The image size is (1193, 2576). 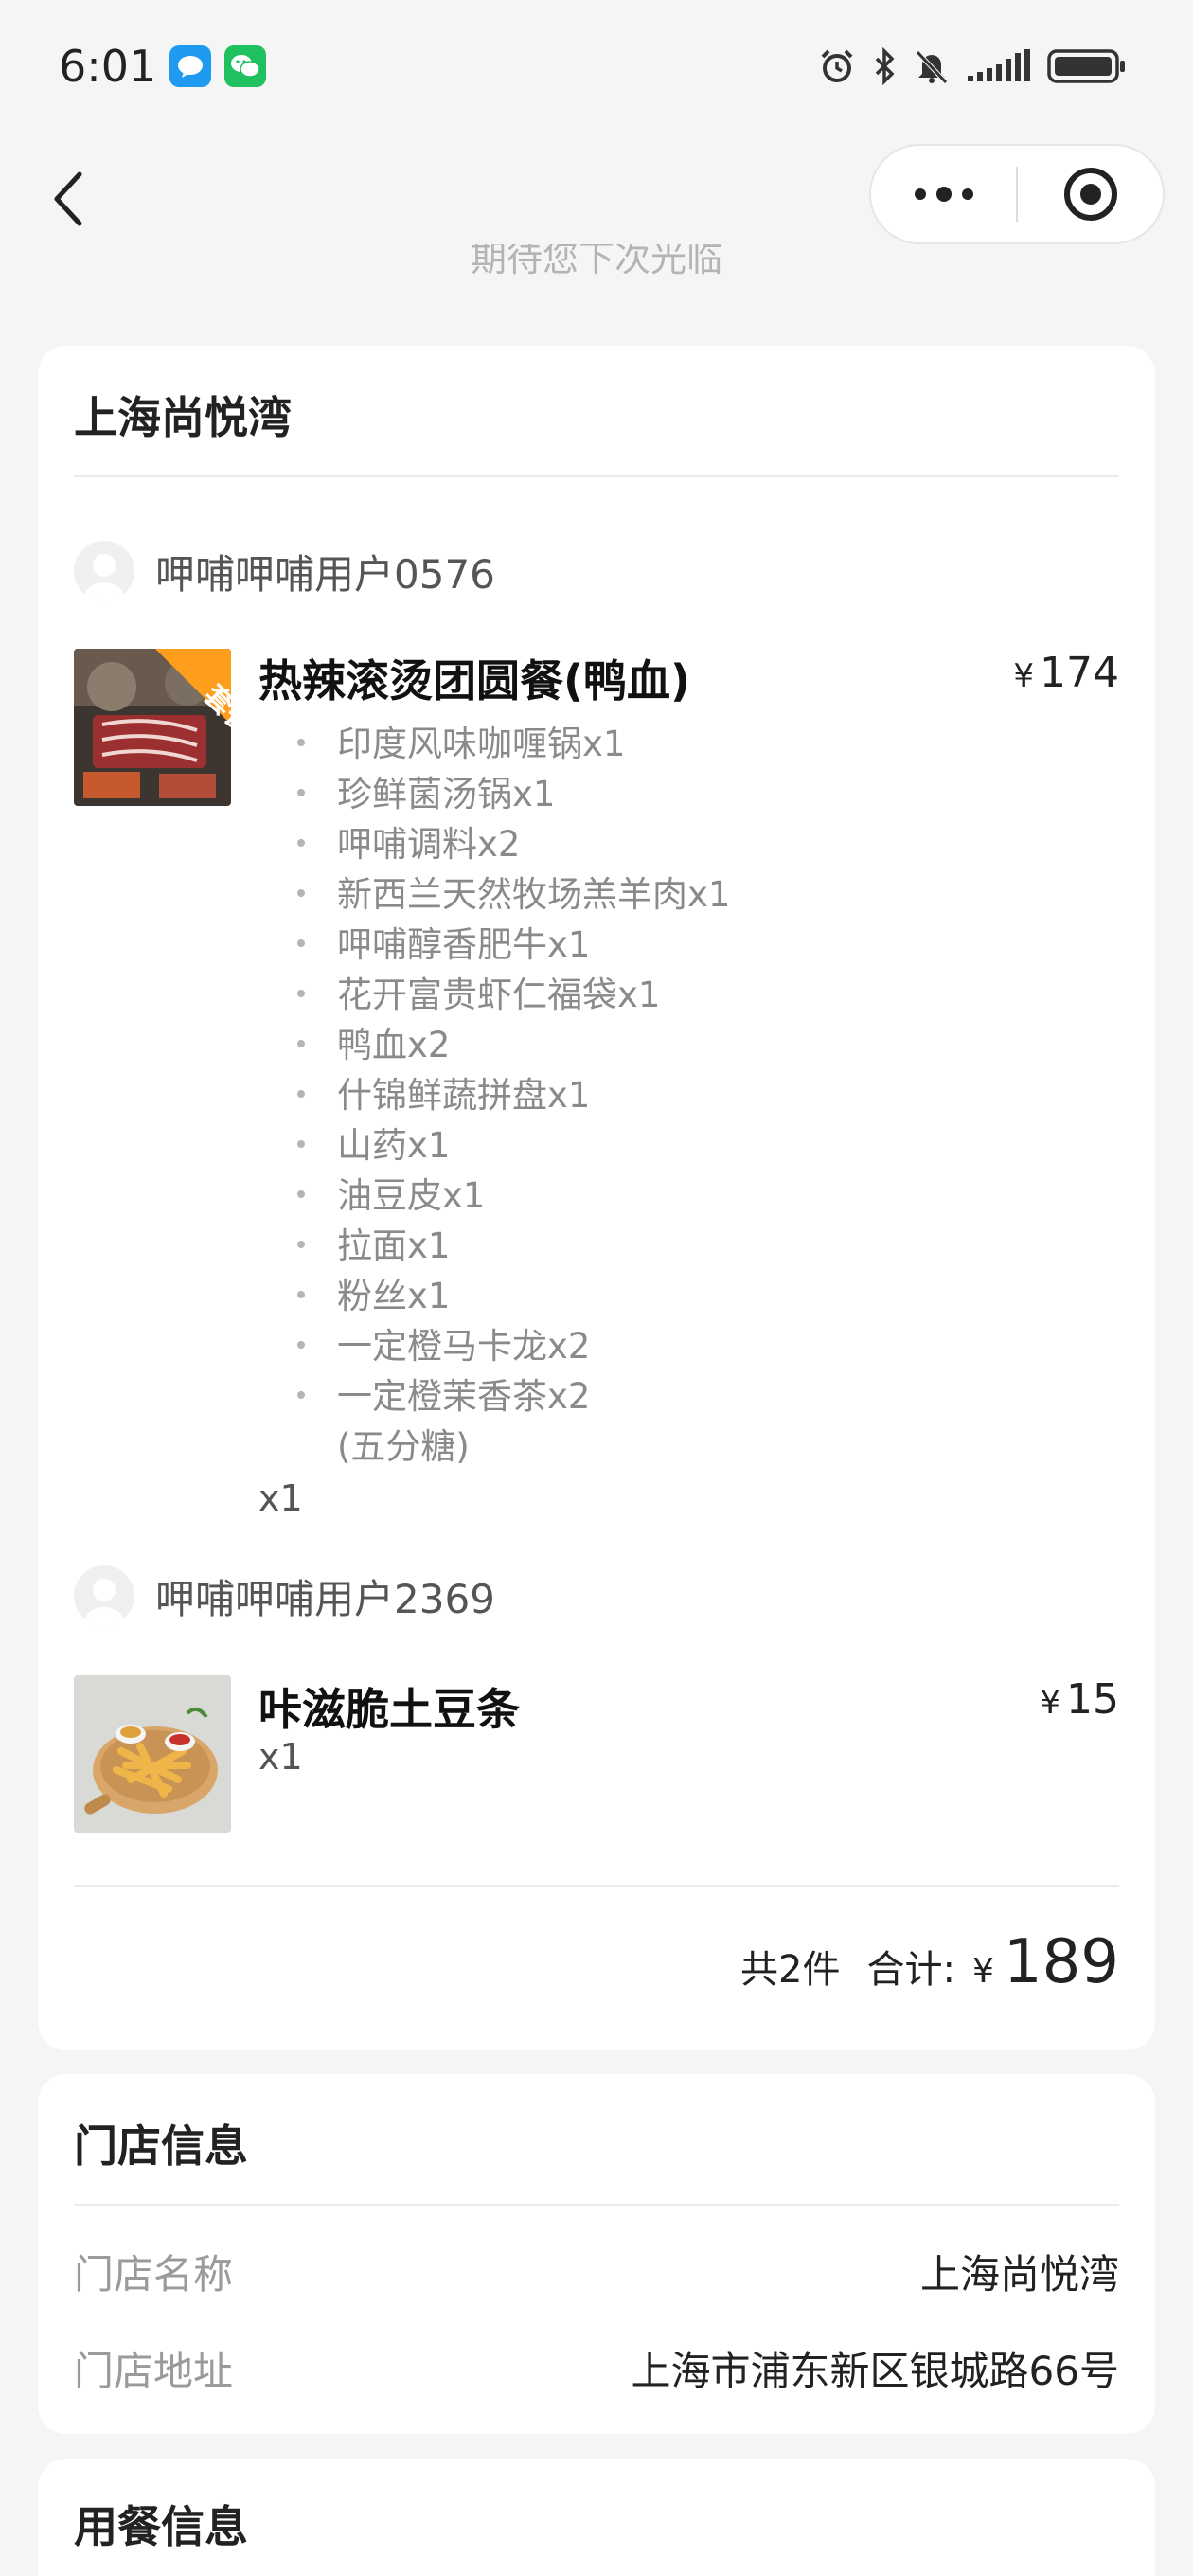 What do you see at coordinates (1019, 2274) in the screenshot?
I see `store-name-value: 上海尚悦湾` at bounding box center [1019, 2274].